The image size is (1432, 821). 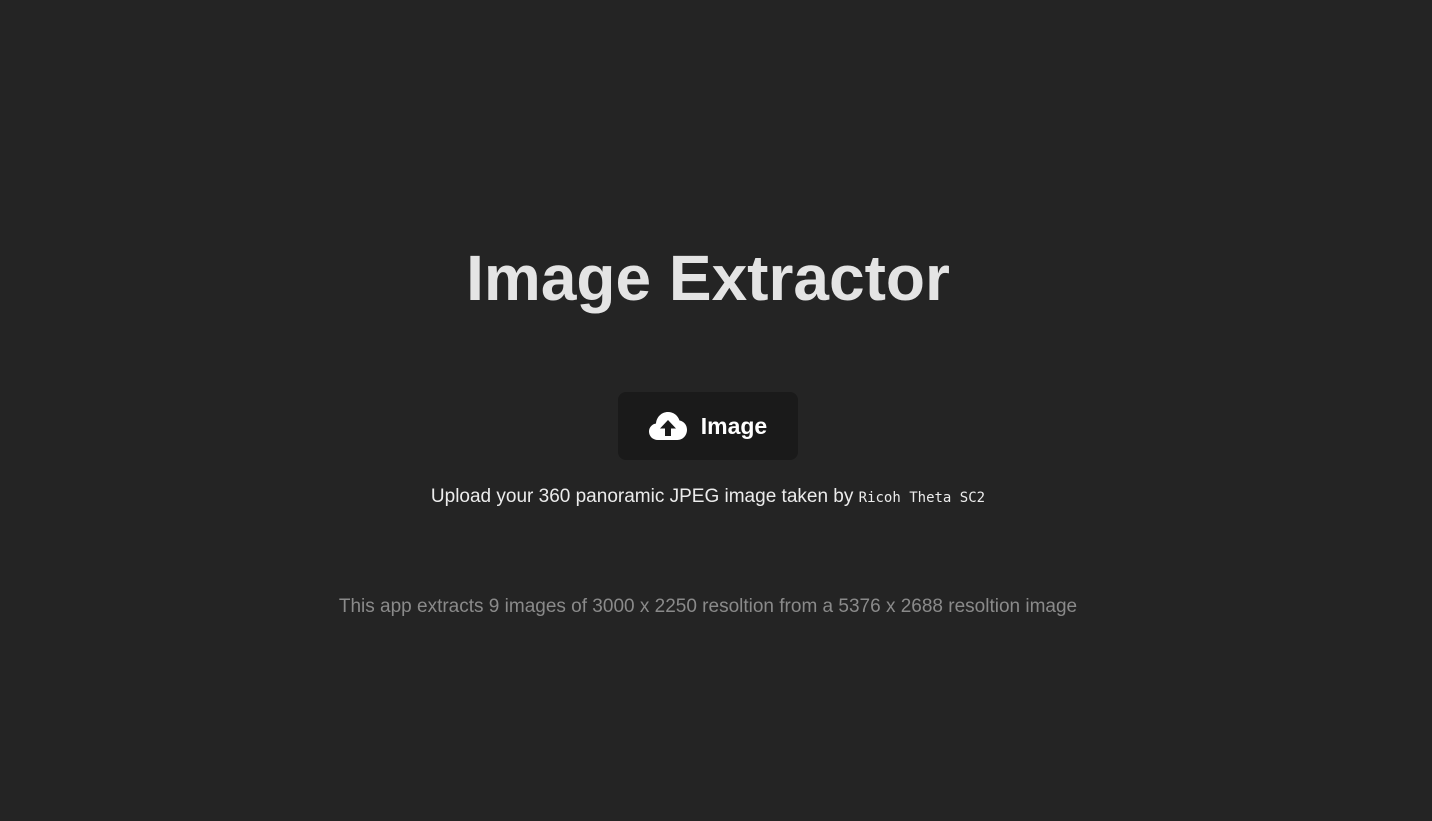 I want to click on page-title: Image Extractor, so click(x=708, y=278).